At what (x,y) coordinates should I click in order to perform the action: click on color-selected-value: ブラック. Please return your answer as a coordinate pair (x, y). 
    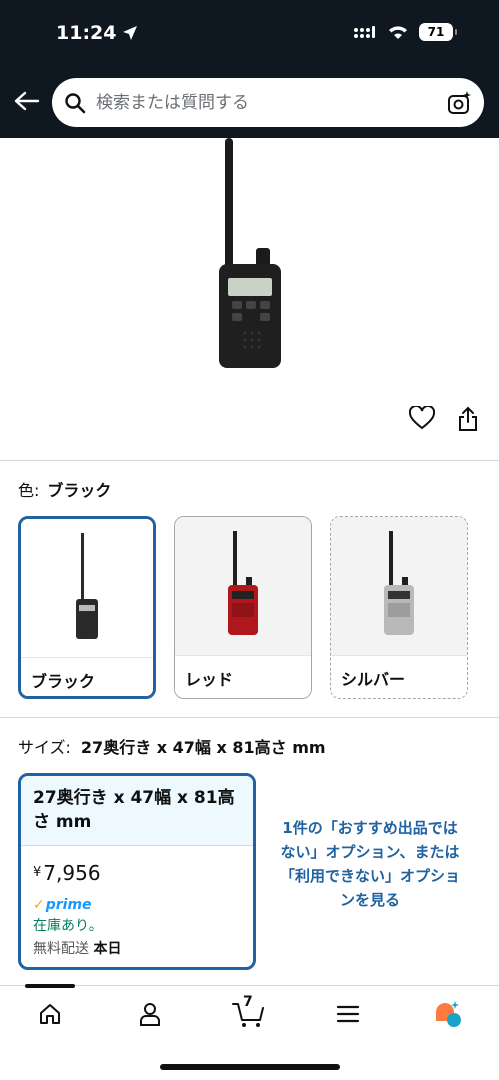
    Looking at the image, I should click on (79, 490).